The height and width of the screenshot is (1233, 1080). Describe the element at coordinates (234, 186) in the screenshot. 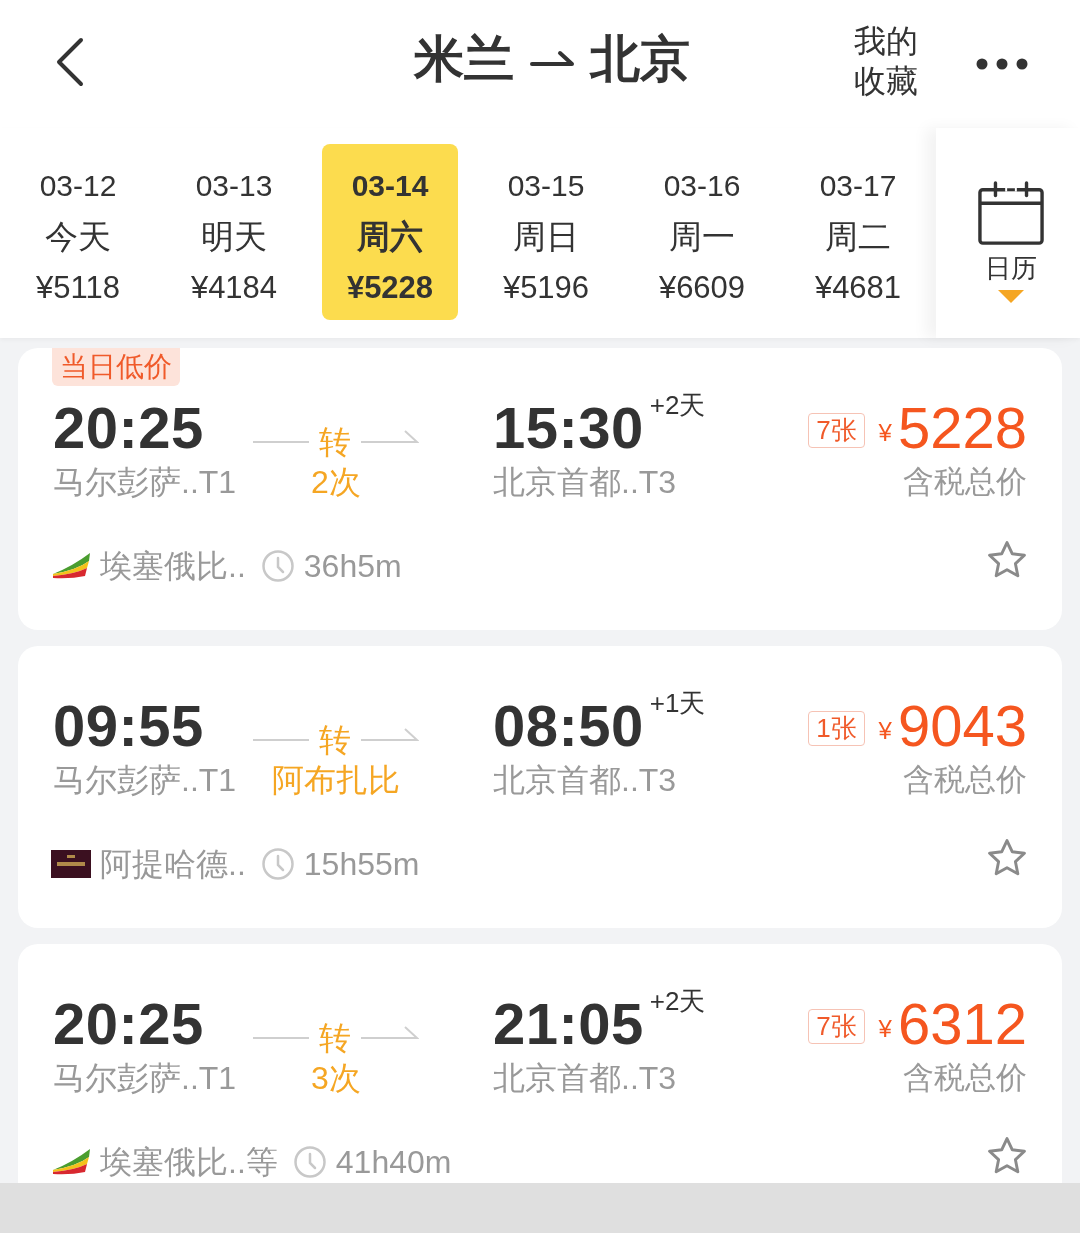

I see `date-text: 03-13` at that location.